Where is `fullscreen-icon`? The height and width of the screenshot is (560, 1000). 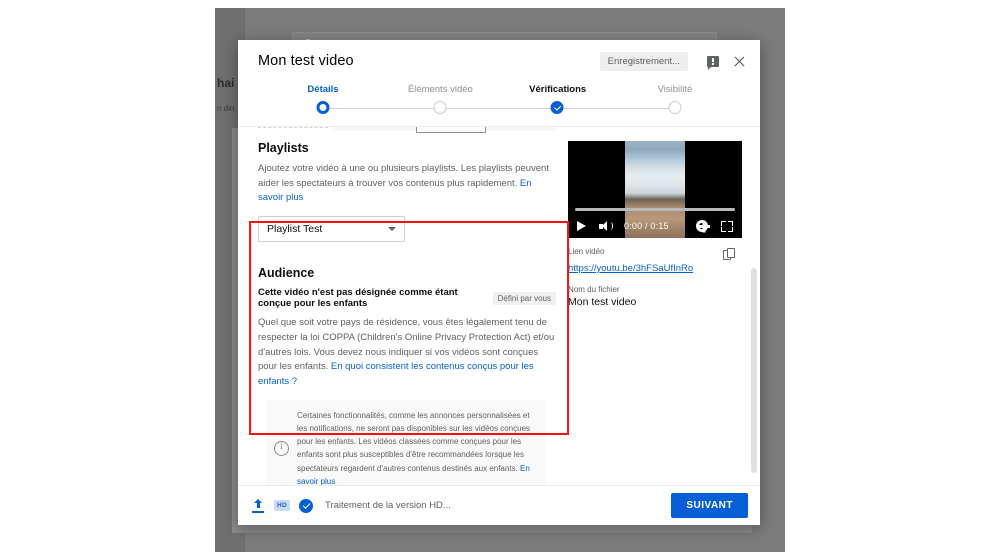
fullscreen-icon is located at coordinates (727, 226).